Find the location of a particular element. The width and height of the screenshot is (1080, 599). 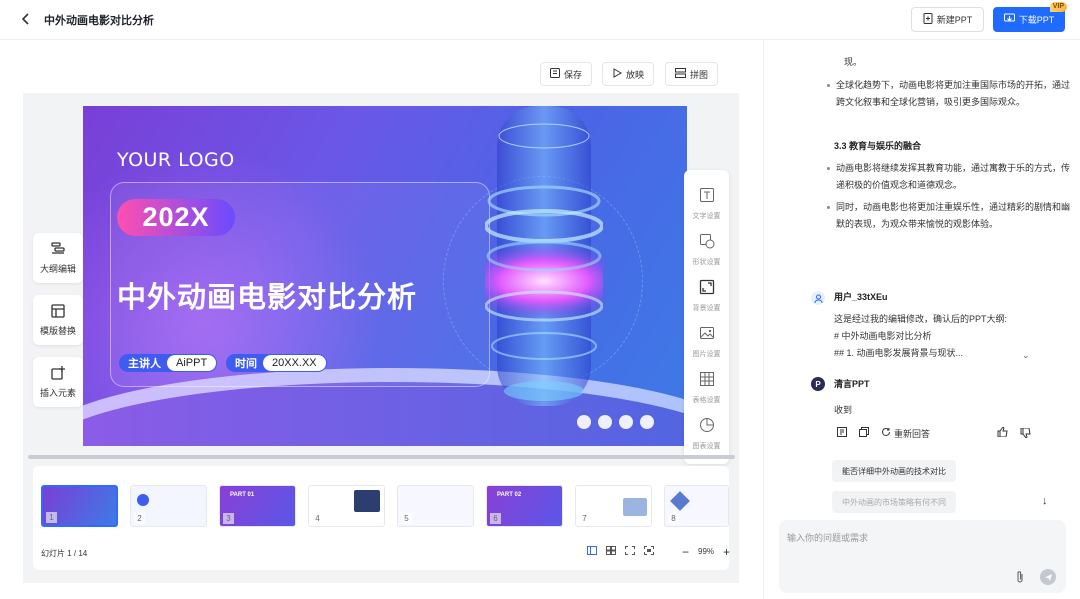

thumbs-up-icon is located at coordinates (1002, 434).